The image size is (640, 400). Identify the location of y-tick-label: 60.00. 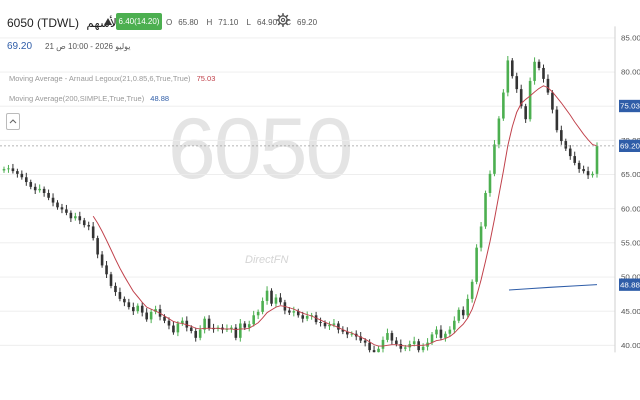
(630, 209).